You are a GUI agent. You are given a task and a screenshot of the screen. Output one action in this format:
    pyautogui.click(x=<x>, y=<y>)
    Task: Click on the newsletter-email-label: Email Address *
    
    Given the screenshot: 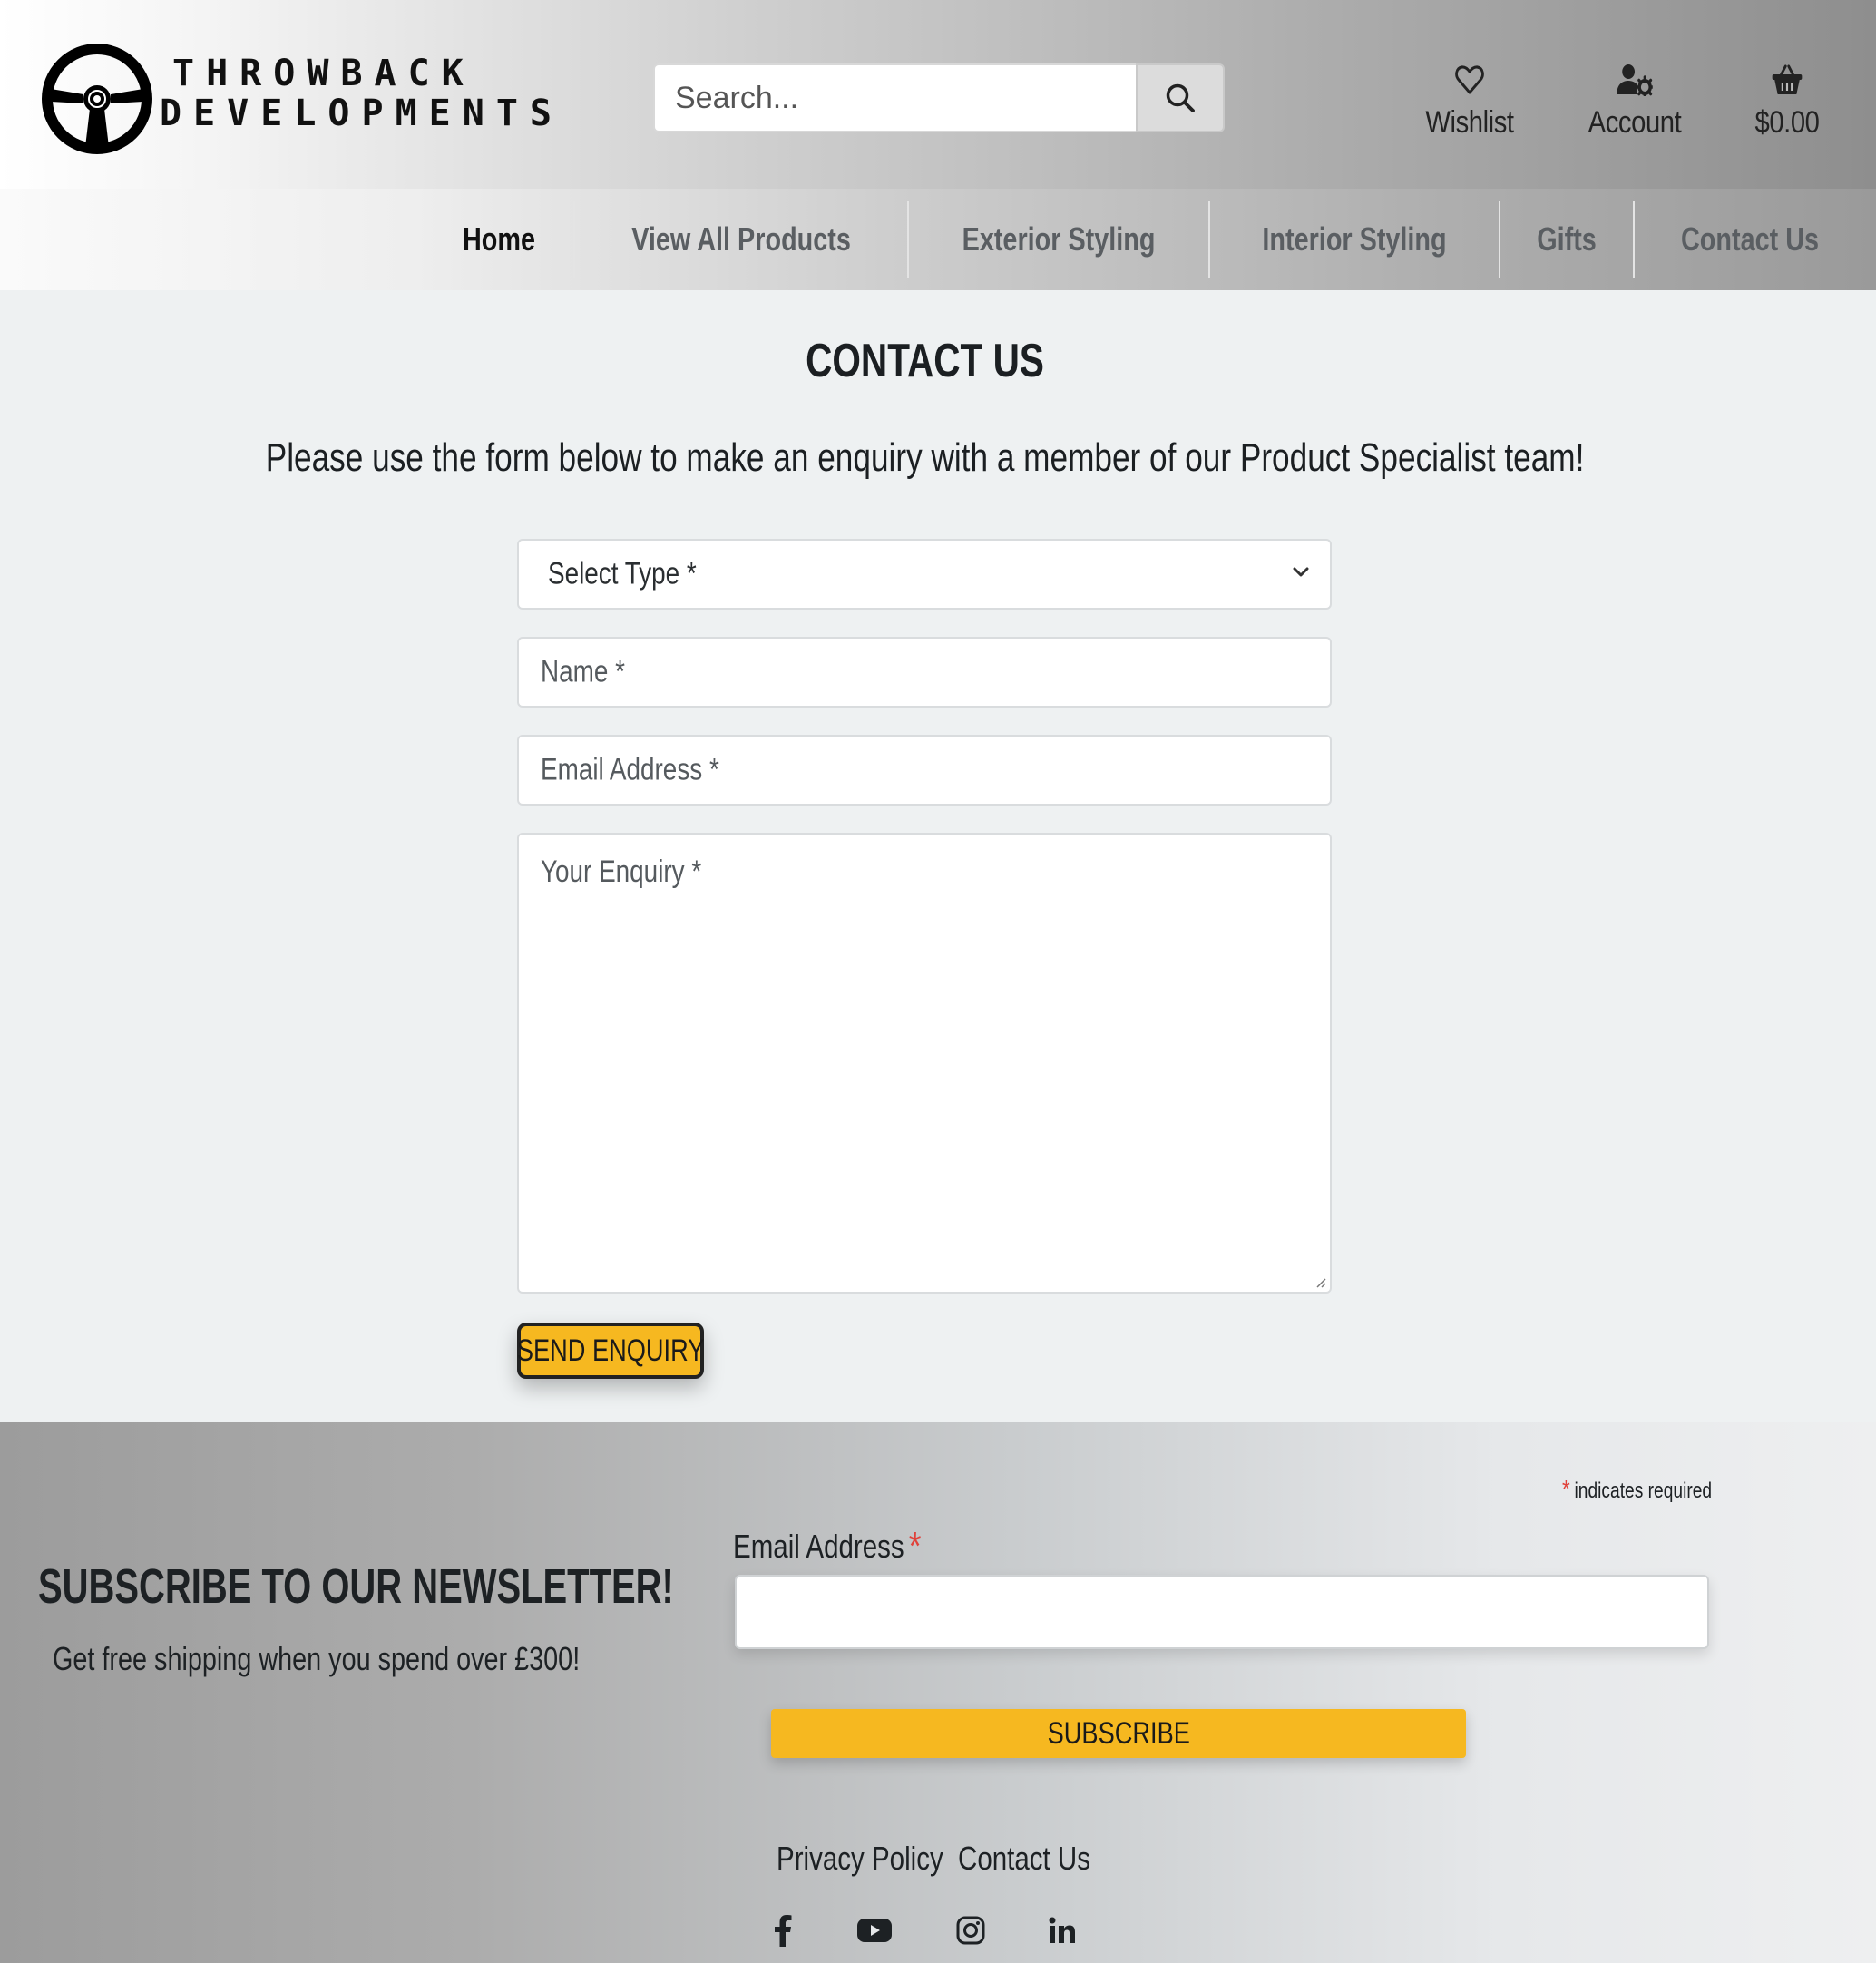 What is the action you would take?
    pyautogui.click(x=827, y=1546)
    